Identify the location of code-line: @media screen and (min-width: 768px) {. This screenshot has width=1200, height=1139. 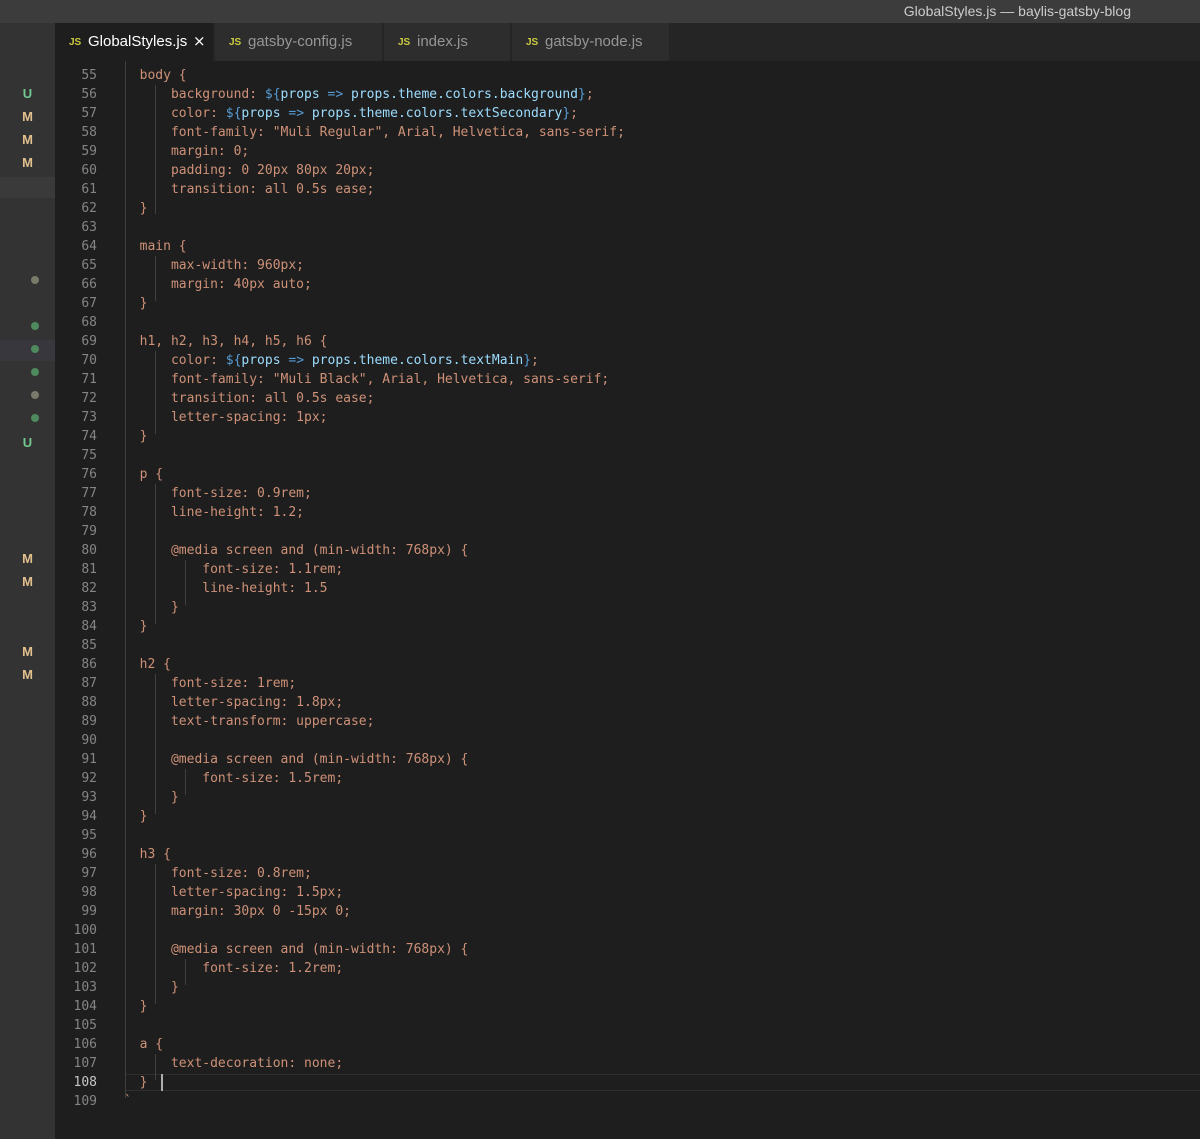
(296, 949).